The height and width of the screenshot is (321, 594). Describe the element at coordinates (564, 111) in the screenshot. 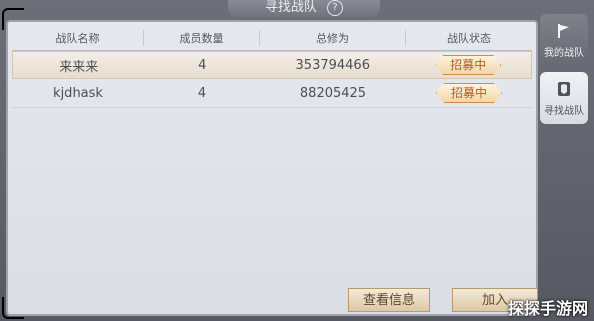

I see `side-tab-find-team-label: 寻找战队` at that location.